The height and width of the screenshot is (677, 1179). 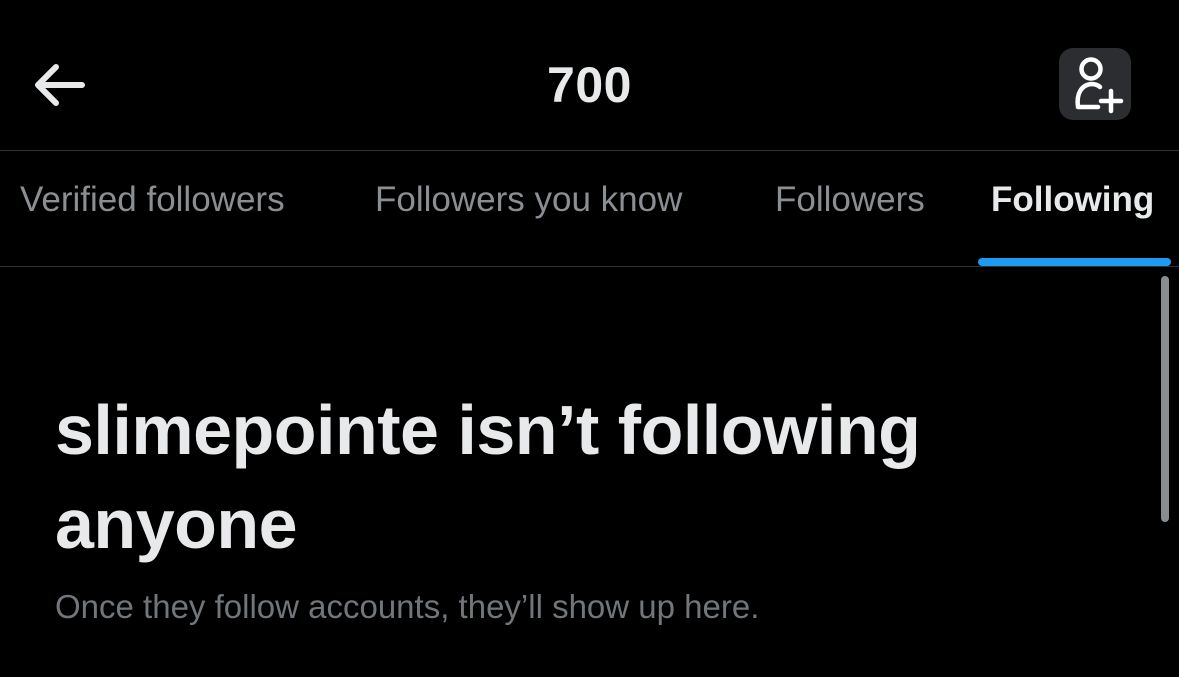 What do you see at coordinates (1074, 262) in the screenshot?
I see `active-tab-indicator` at bounding box center [1074, 262].